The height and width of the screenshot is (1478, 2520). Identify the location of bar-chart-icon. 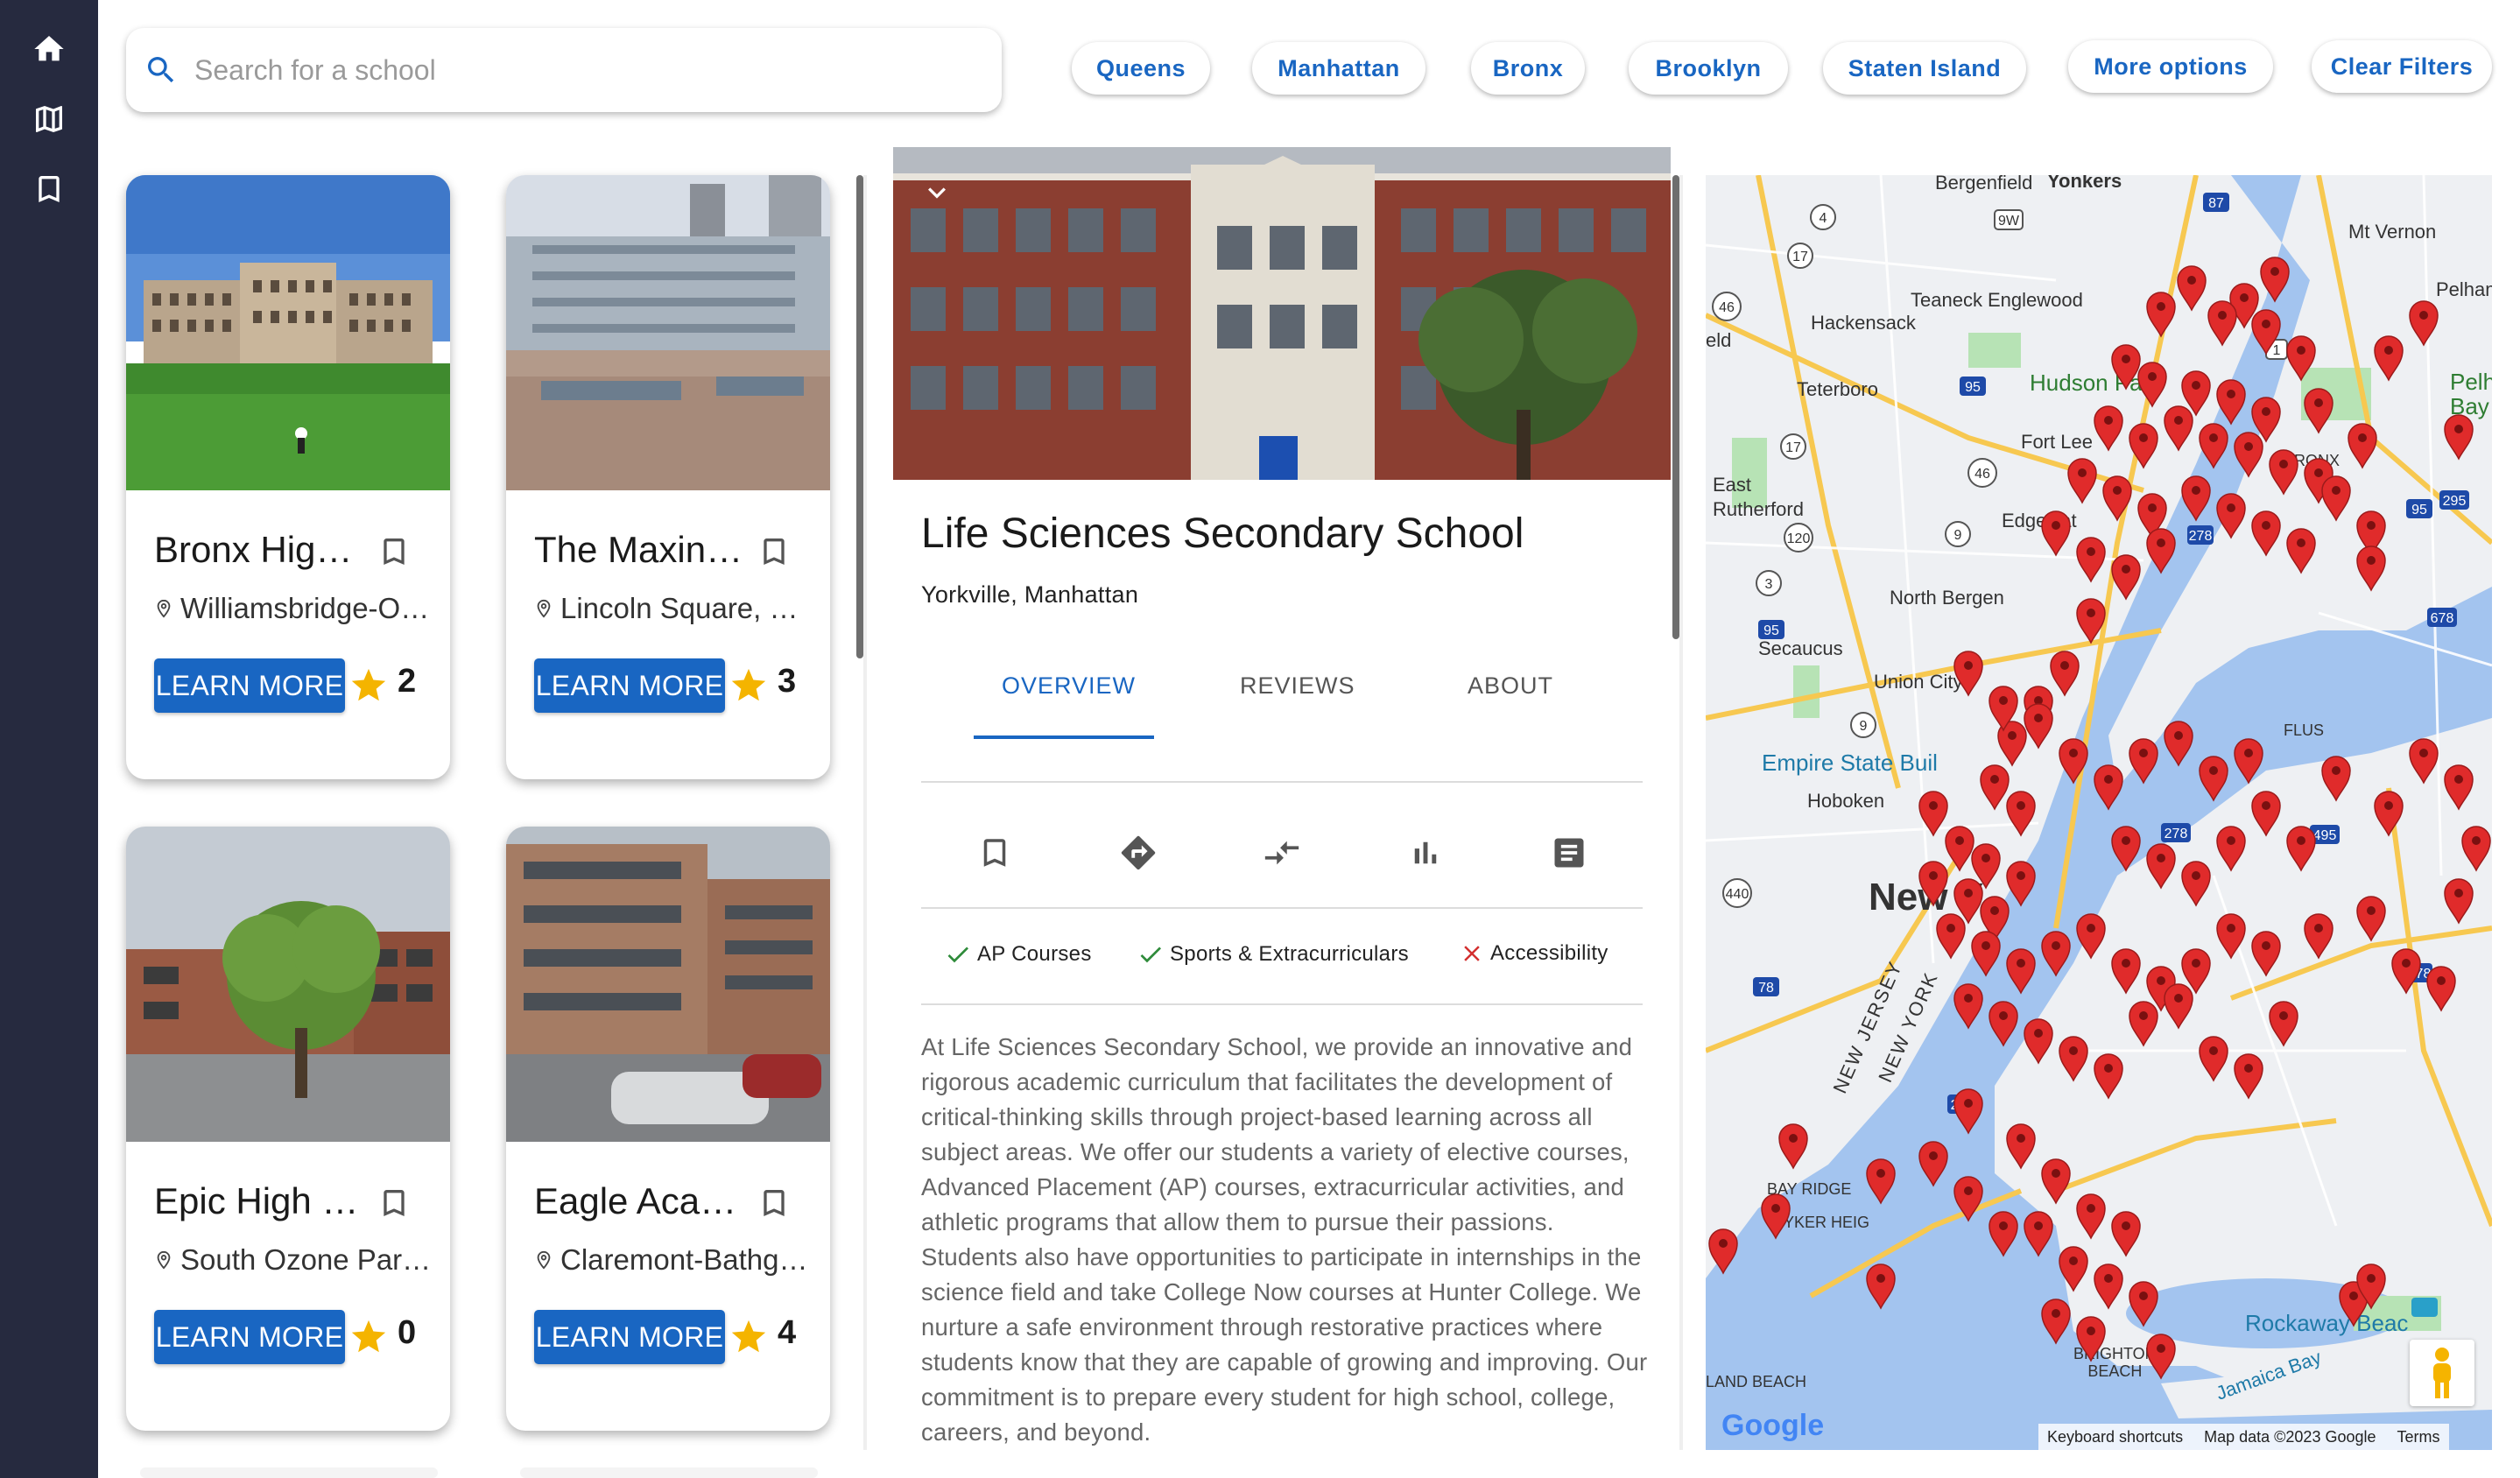
(1425, 853).